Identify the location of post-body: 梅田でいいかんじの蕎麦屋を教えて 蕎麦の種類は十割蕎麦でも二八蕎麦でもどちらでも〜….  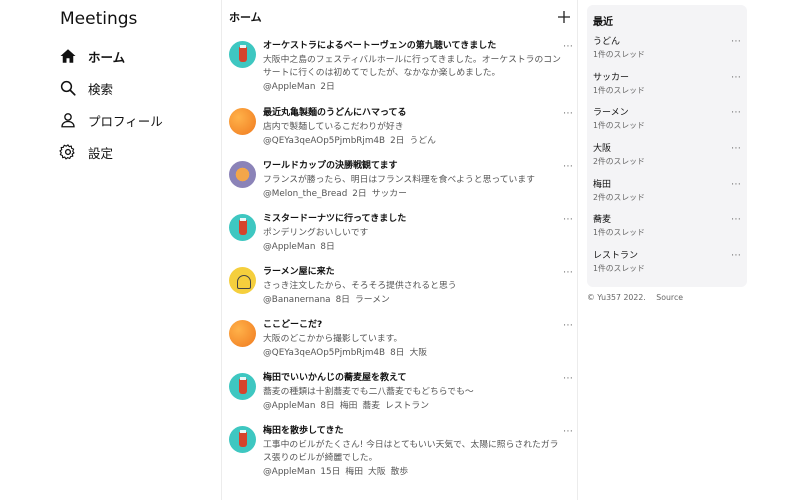
(413, 390).